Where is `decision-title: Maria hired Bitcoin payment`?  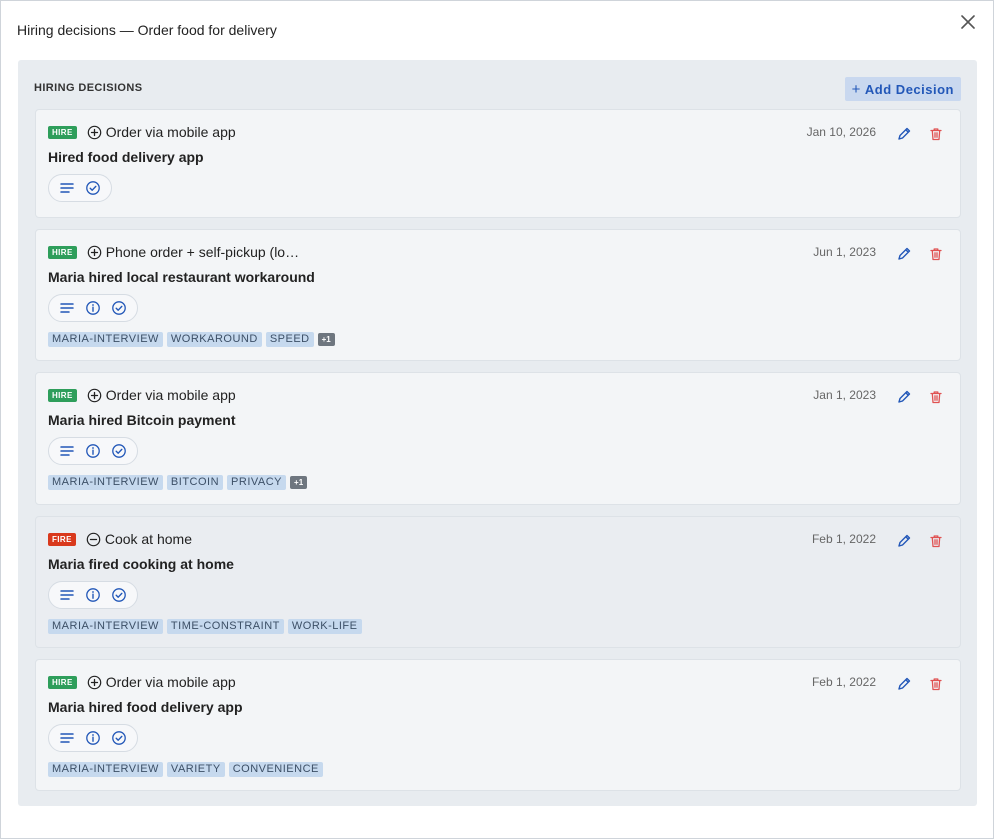
decision-title: Maria hired Bitcoin payment is located at coordinates (142, 420).